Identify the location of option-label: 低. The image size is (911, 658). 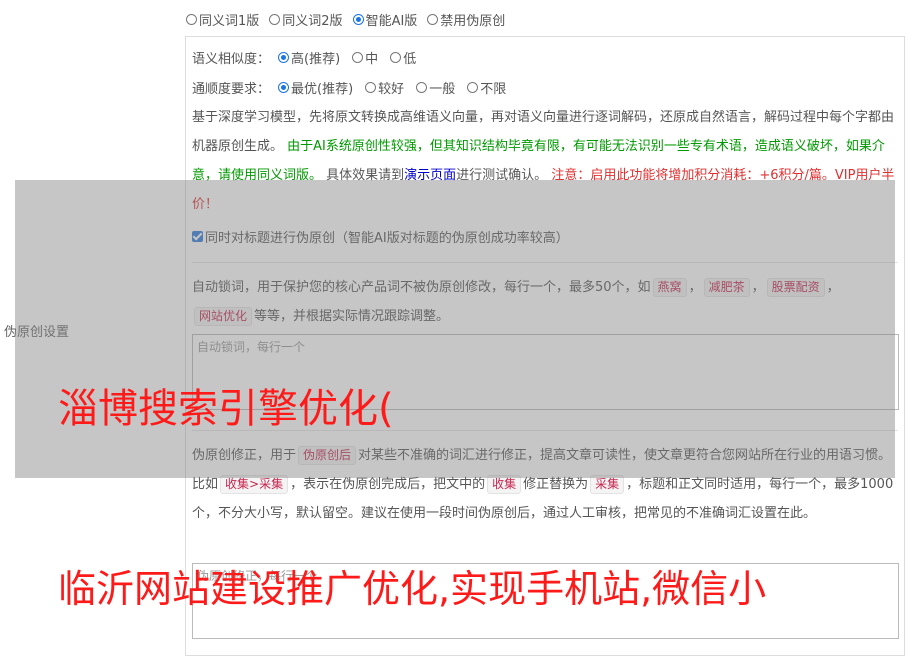
(410, 59).